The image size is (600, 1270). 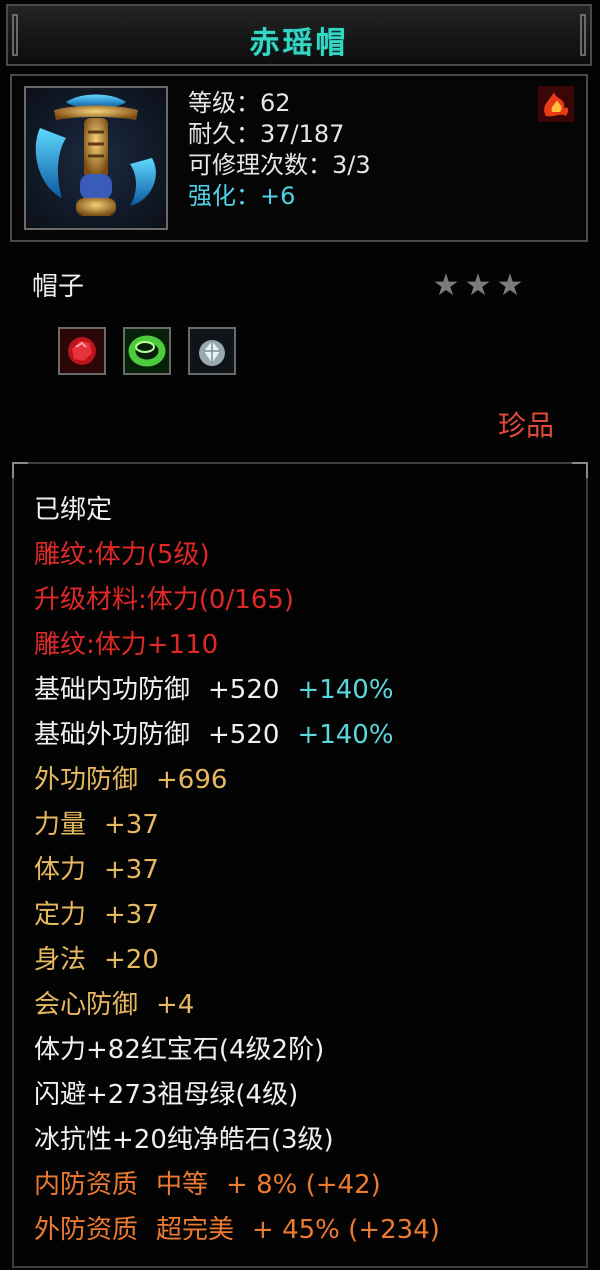 What do you see at coordinates (86, 1005) in the screenshot?
I see `crit-defense-label: 会心防御` at bounding box center [86, 1005].